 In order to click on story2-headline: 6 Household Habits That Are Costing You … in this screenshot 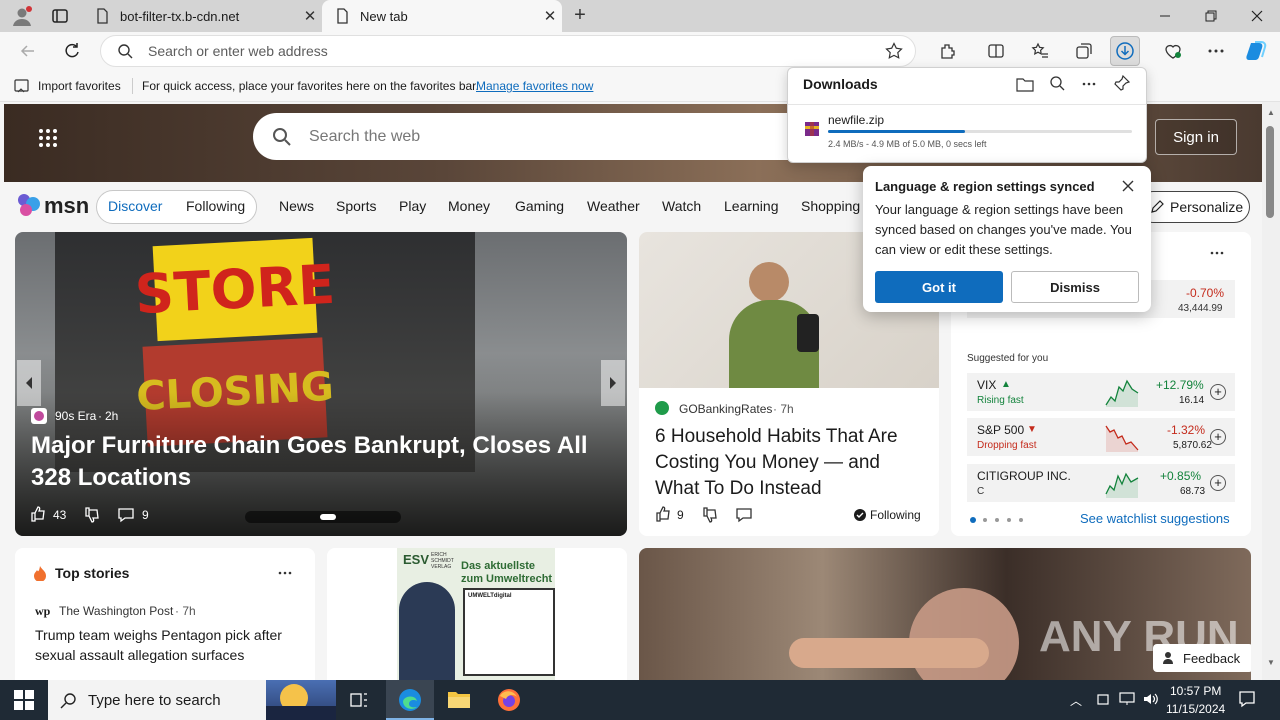, I will do `click(791, 463)`.